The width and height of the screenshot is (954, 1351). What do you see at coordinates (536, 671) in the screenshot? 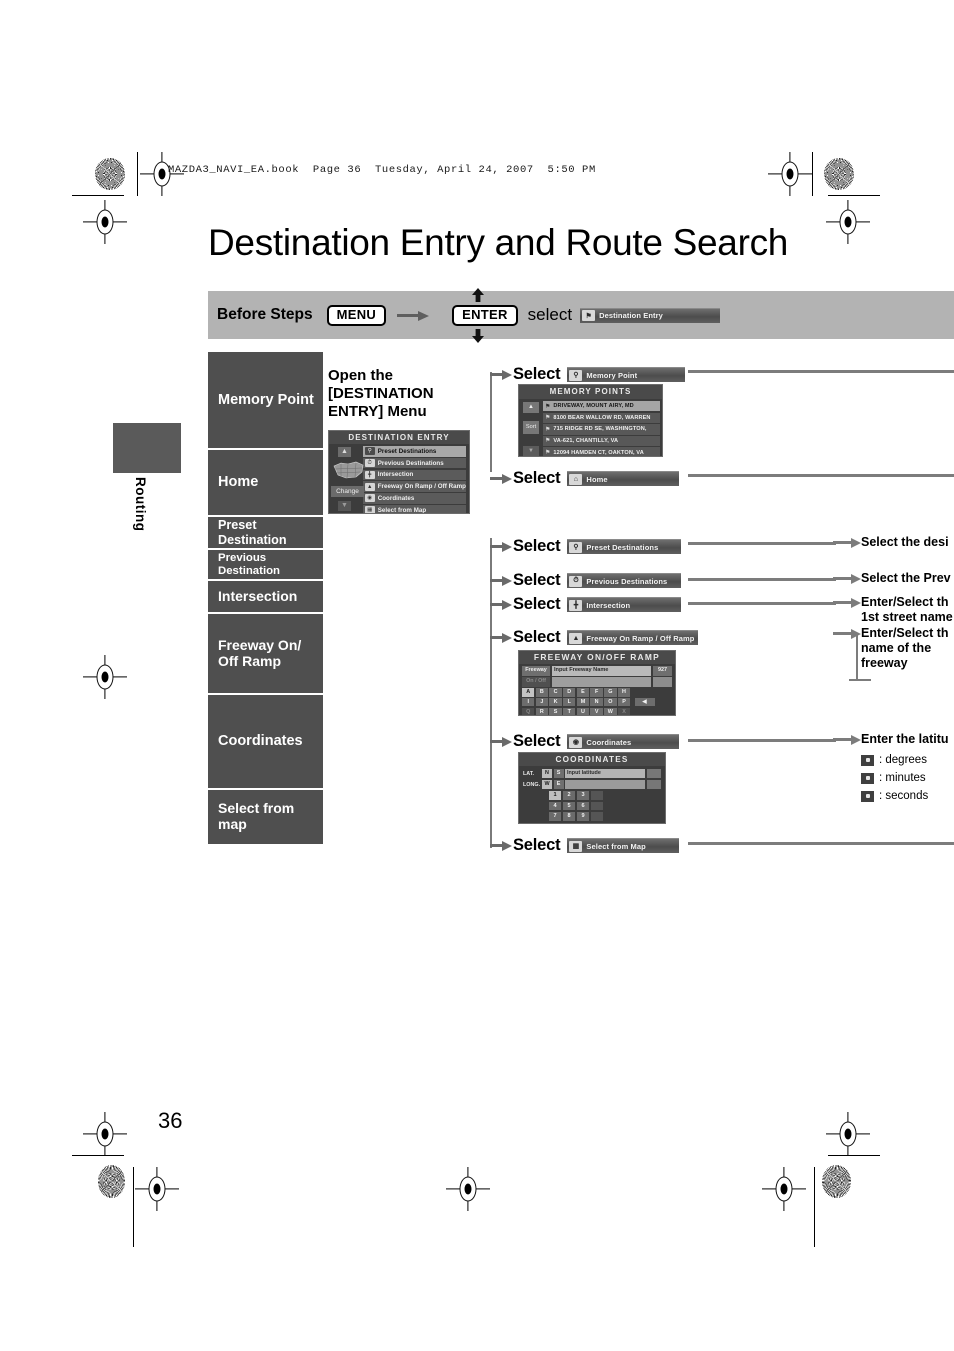
I see `freeway-tag: Freeway` at bounding box center [536, 671].